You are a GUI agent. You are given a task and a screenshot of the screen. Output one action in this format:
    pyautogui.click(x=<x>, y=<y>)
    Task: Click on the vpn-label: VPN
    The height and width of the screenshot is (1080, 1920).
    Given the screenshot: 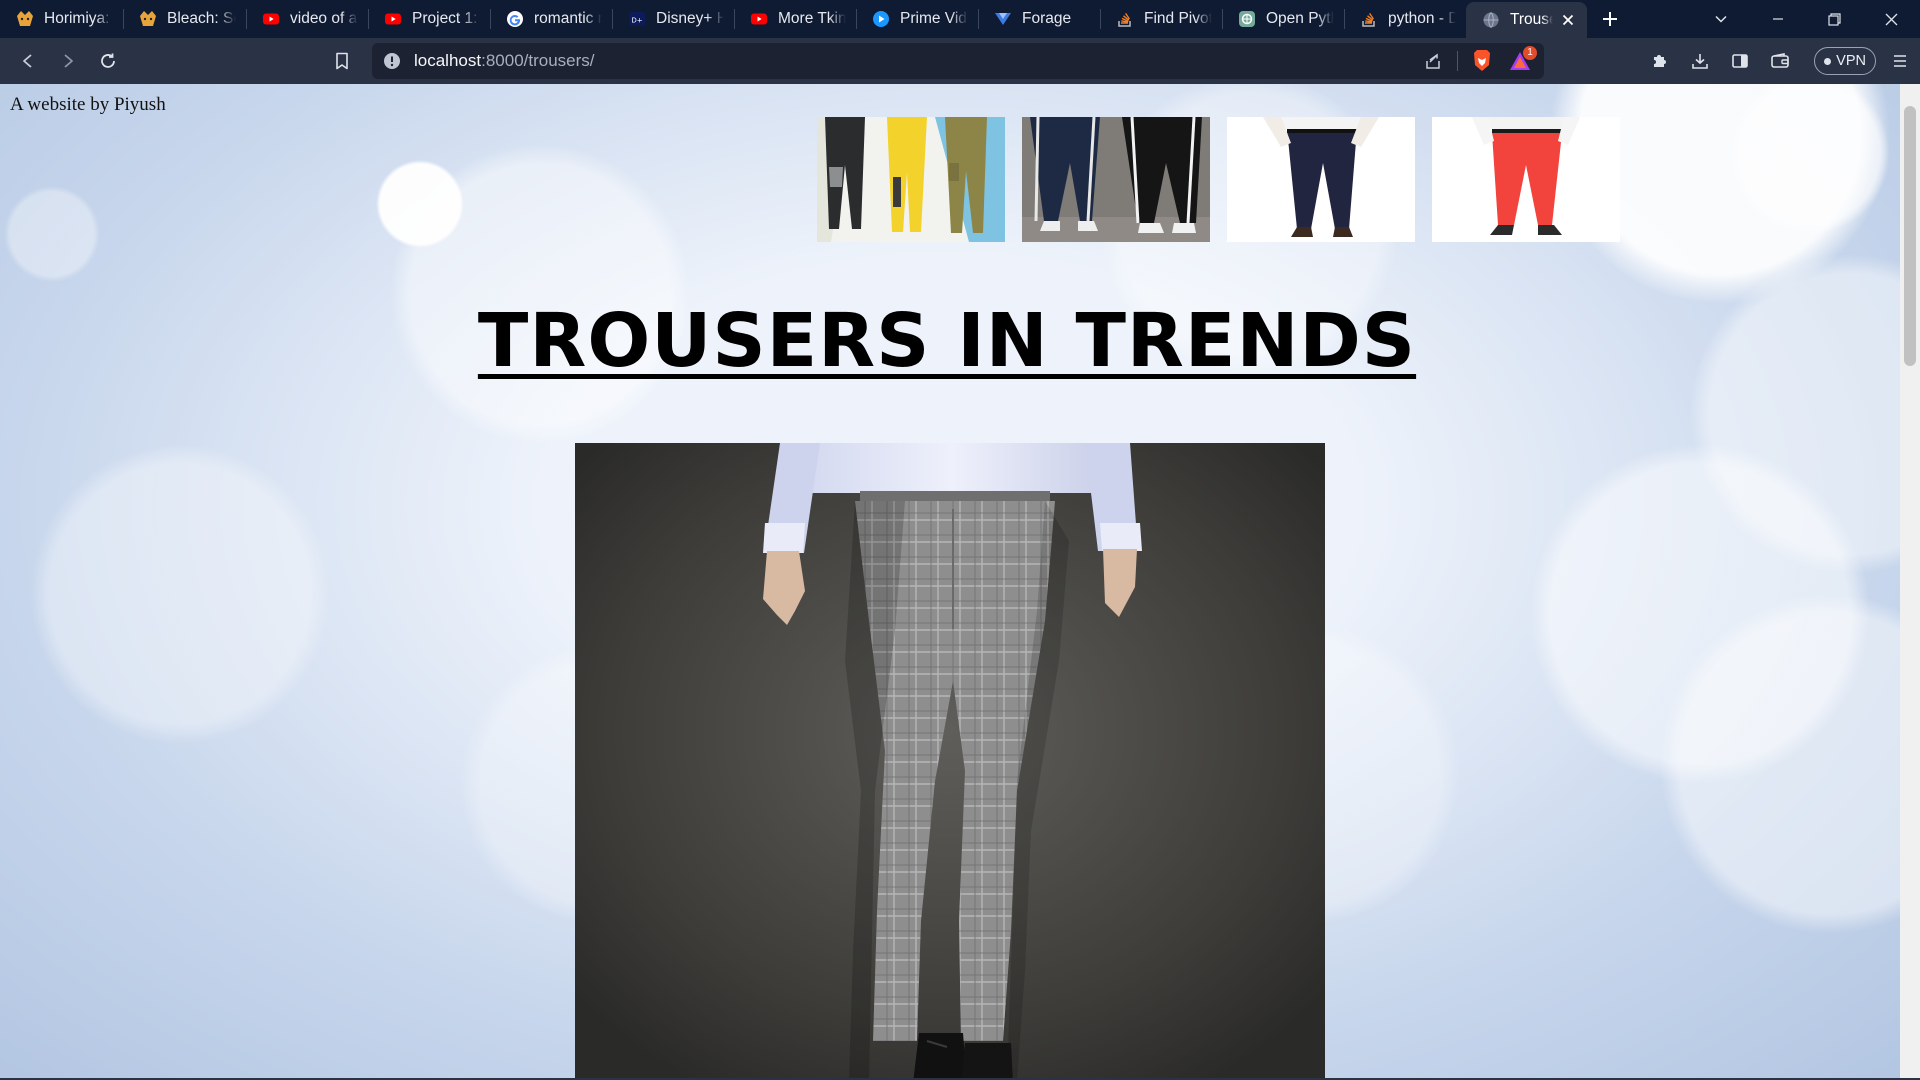 What is the action you would take?
    pyautogui.click(x=1851, y=61)
    